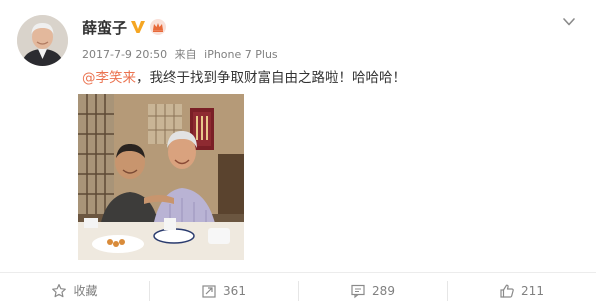 The width and height of the screenshot is (596, 308). I want to click on star-icon, so click(59, 290).